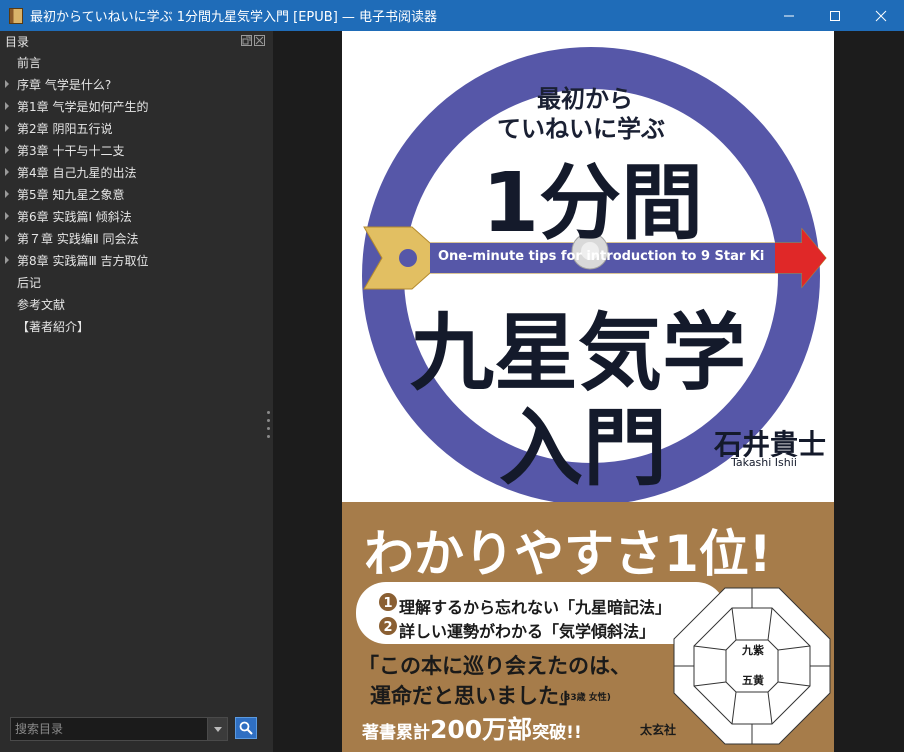  What do you see at coordinates (475, 695) in the screenshot?
I see `cover-quote-2: 運命だと思いました」` at bounding box center [475, 695].